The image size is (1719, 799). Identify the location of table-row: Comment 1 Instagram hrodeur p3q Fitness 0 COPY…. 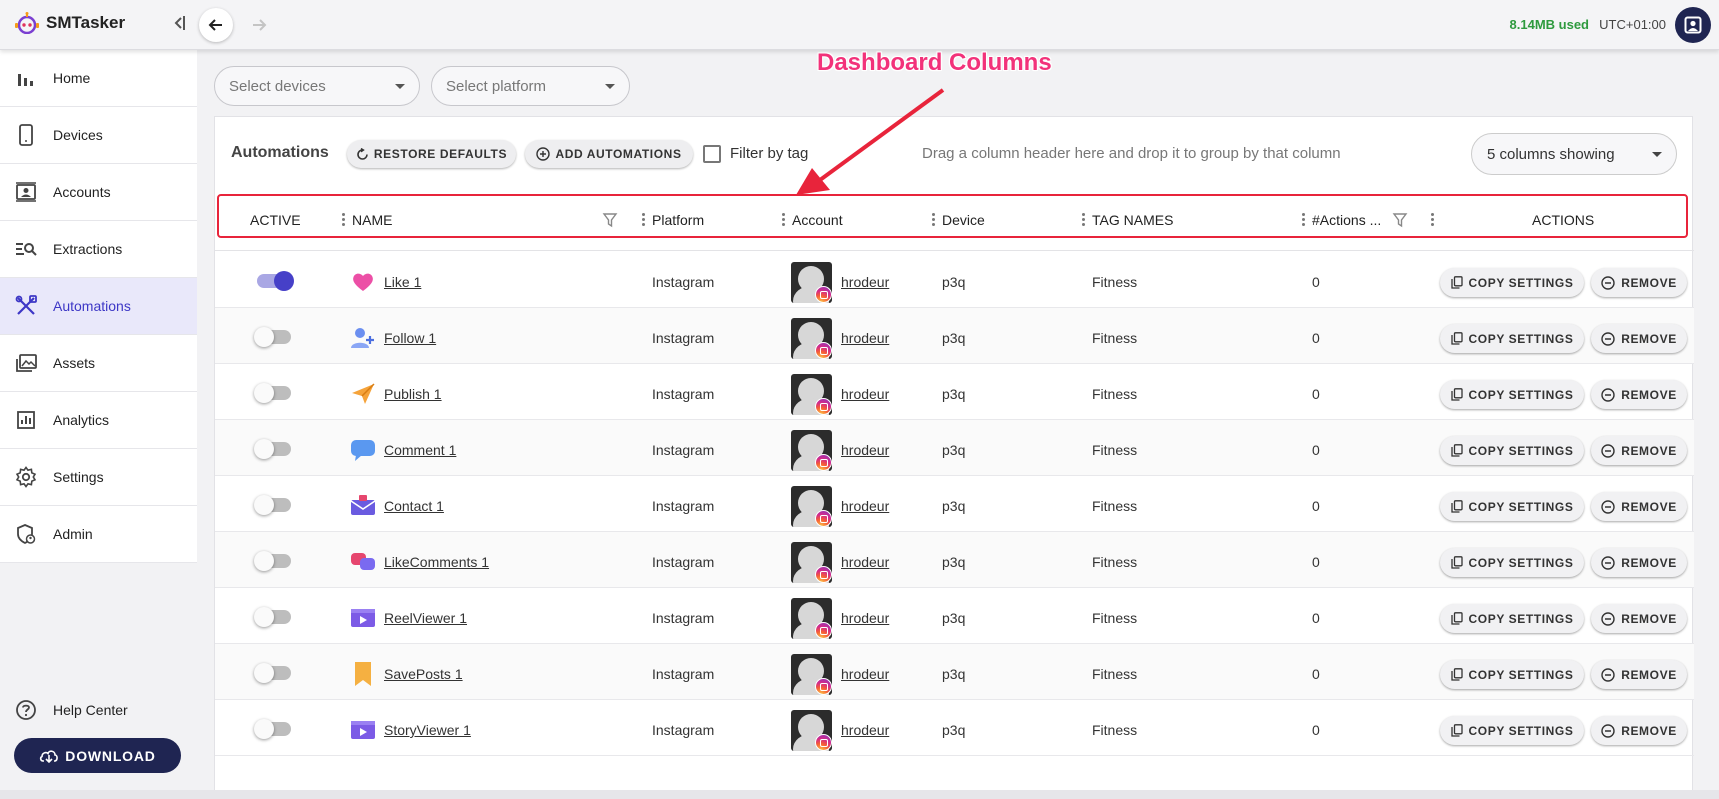
(954, 448).